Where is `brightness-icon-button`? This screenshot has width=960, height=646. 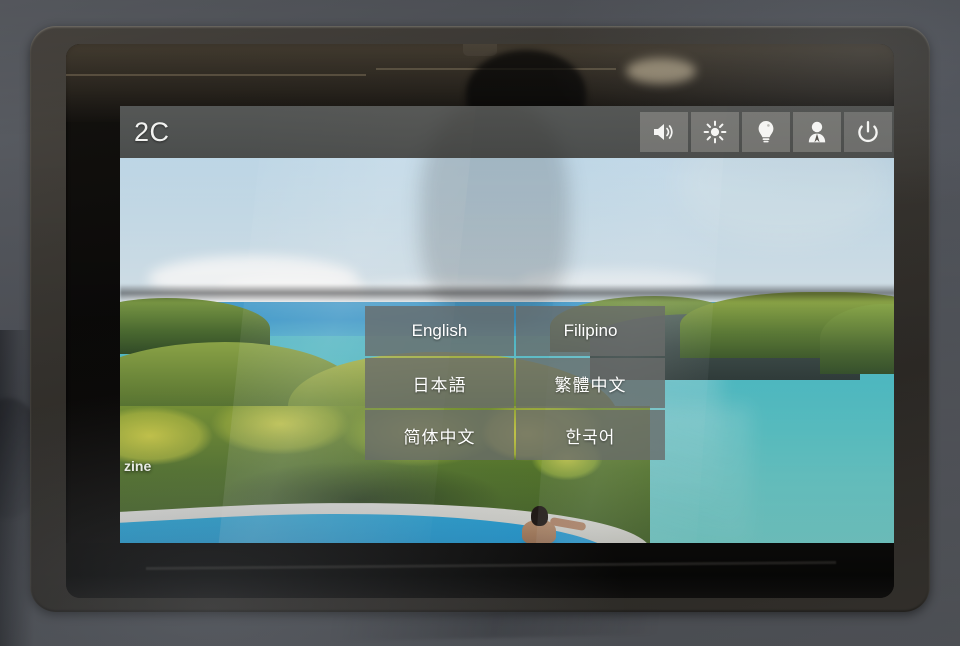
brightness-icon-button is located at coordinates (715, 132).